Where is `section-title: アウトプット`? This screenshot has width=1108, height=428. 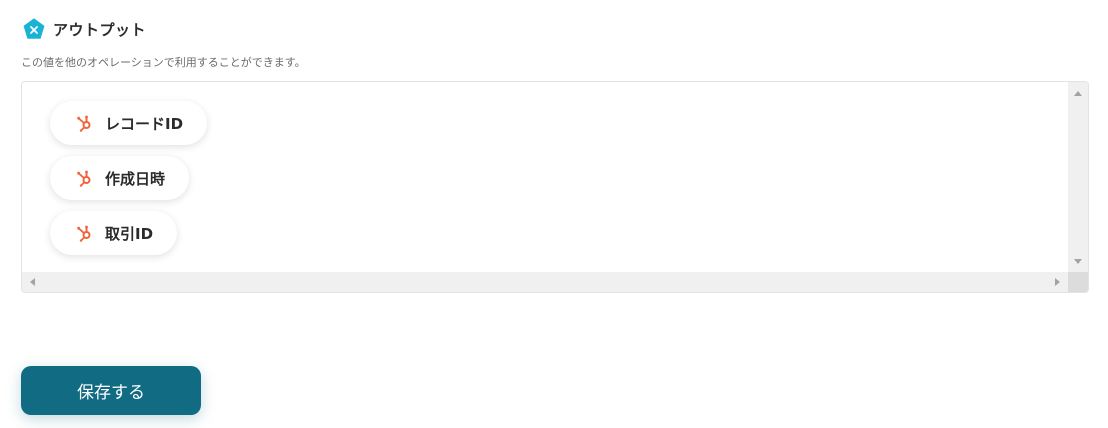
section-title: アウトプット is located at coordinates (100, 29).